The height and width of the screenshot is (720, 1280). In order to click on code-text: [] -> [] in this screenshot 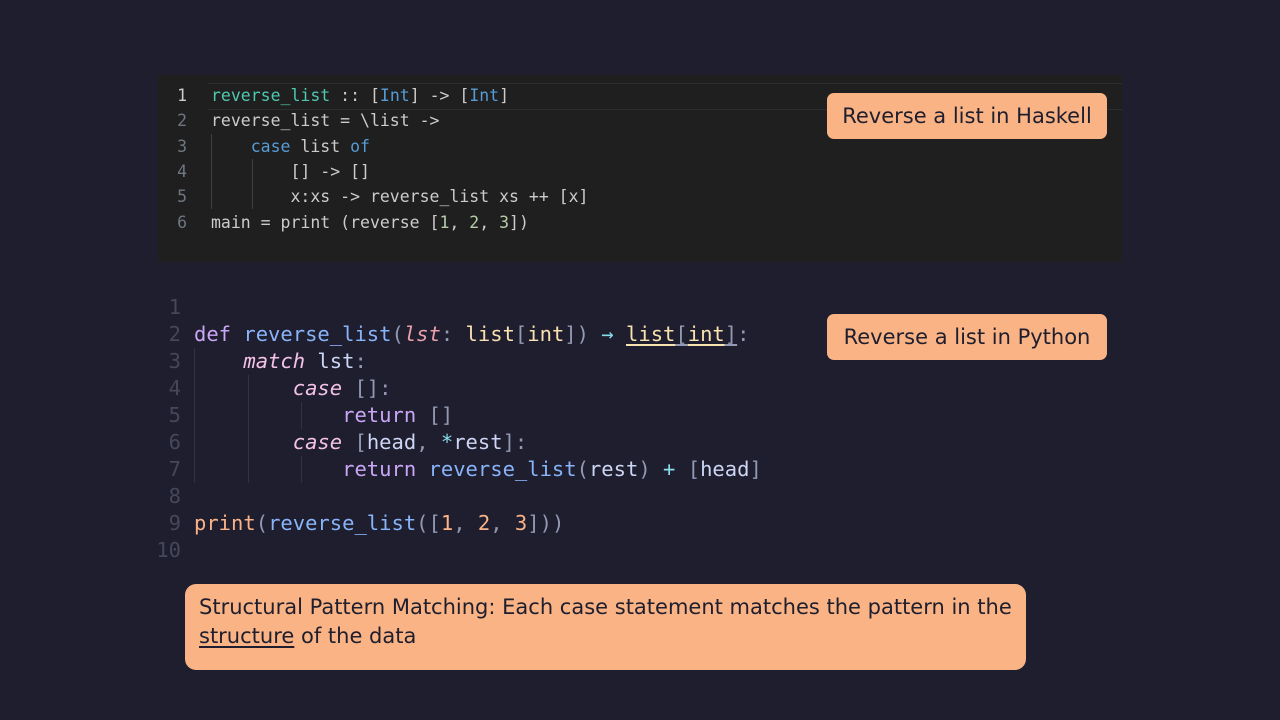, I will do `click(290, 171)`.